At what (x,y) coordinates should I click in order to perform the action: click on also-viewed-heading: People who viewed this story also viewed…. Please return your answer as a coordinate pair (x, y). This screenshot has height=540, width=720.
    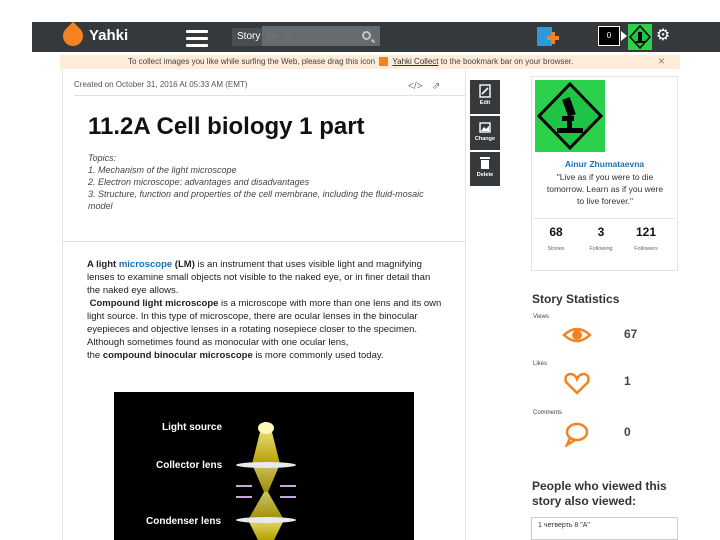
    Looking at the image, I should click on (599, 493).